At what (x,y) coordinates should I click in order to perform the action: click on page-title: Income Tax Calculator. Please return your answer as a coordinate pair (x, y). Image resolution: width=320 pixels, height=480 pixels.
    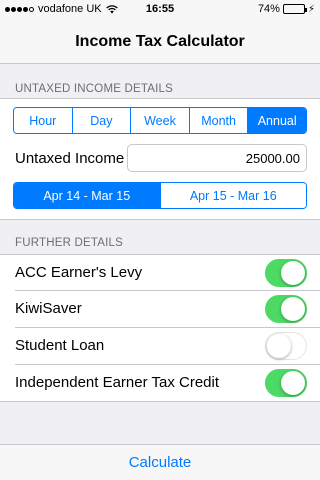
    Looking at the image, I should click on (160, 41).